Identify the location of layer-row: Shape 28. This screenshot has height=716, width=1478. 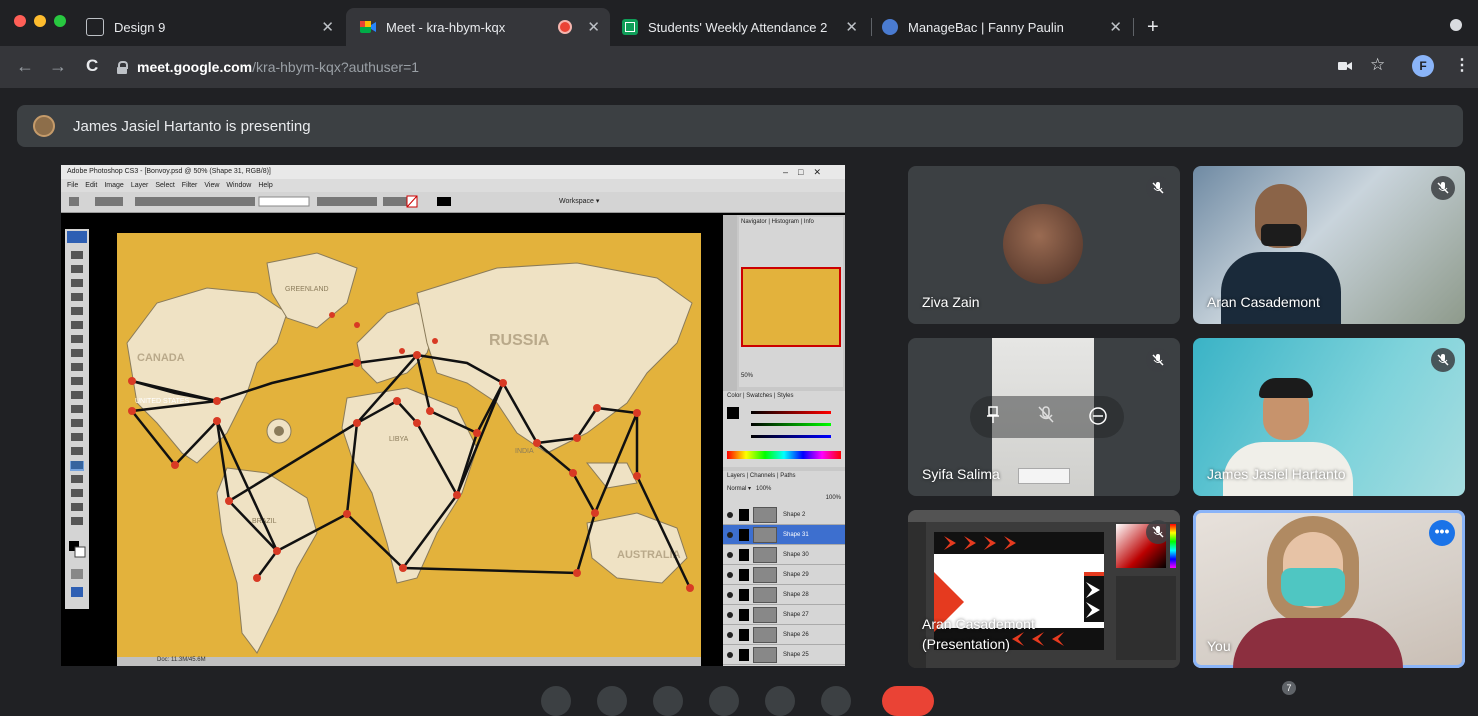
(784, 595).